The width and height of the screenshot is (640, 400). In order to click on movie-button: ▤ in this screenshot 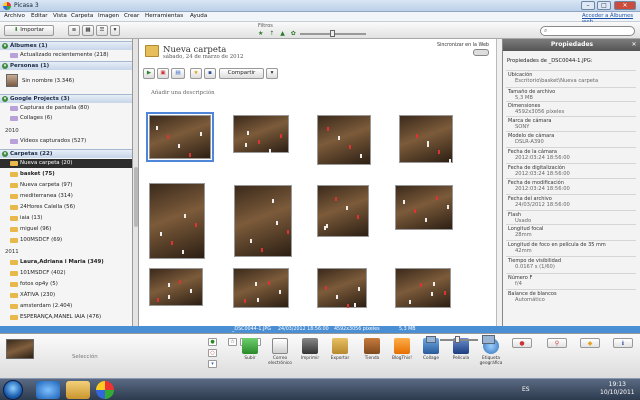, I will do `click(178, 73)`.